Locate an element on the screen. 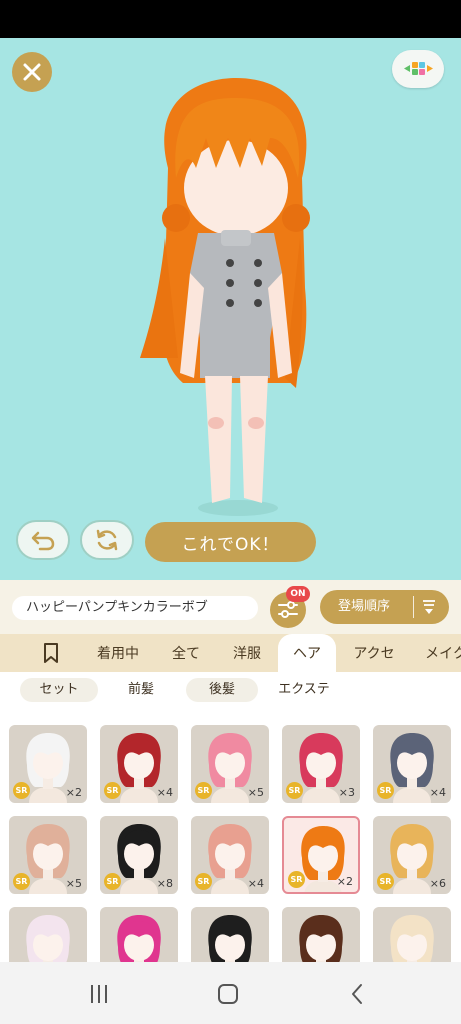 This screenshot has width=461, height=1024. tab-hair: ヘア is located at coordinates (307, 653).